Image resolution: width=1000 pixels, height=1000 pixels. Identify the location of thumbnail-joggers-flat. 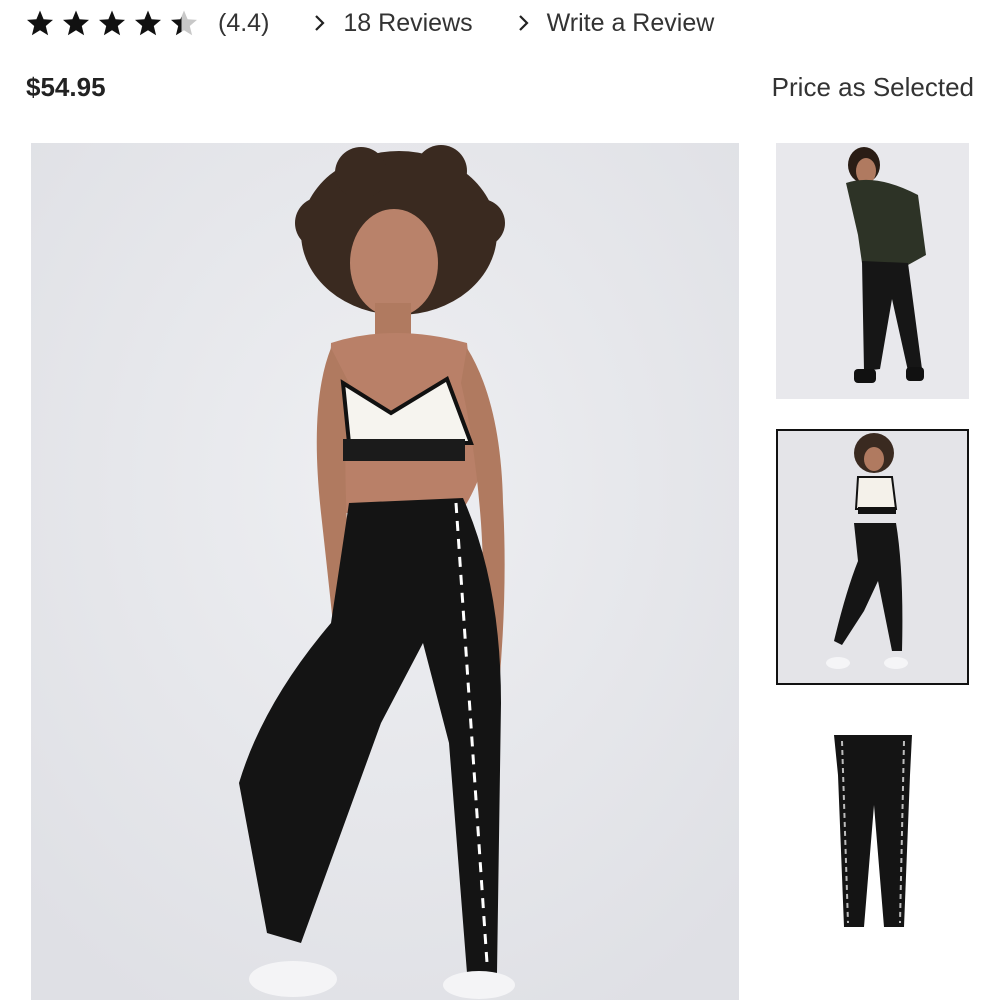
(872, 843).